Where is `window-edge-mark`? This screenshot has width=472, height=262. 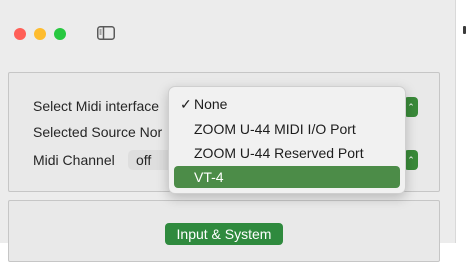
window-edge-mark is located at coordinates (464, 30).